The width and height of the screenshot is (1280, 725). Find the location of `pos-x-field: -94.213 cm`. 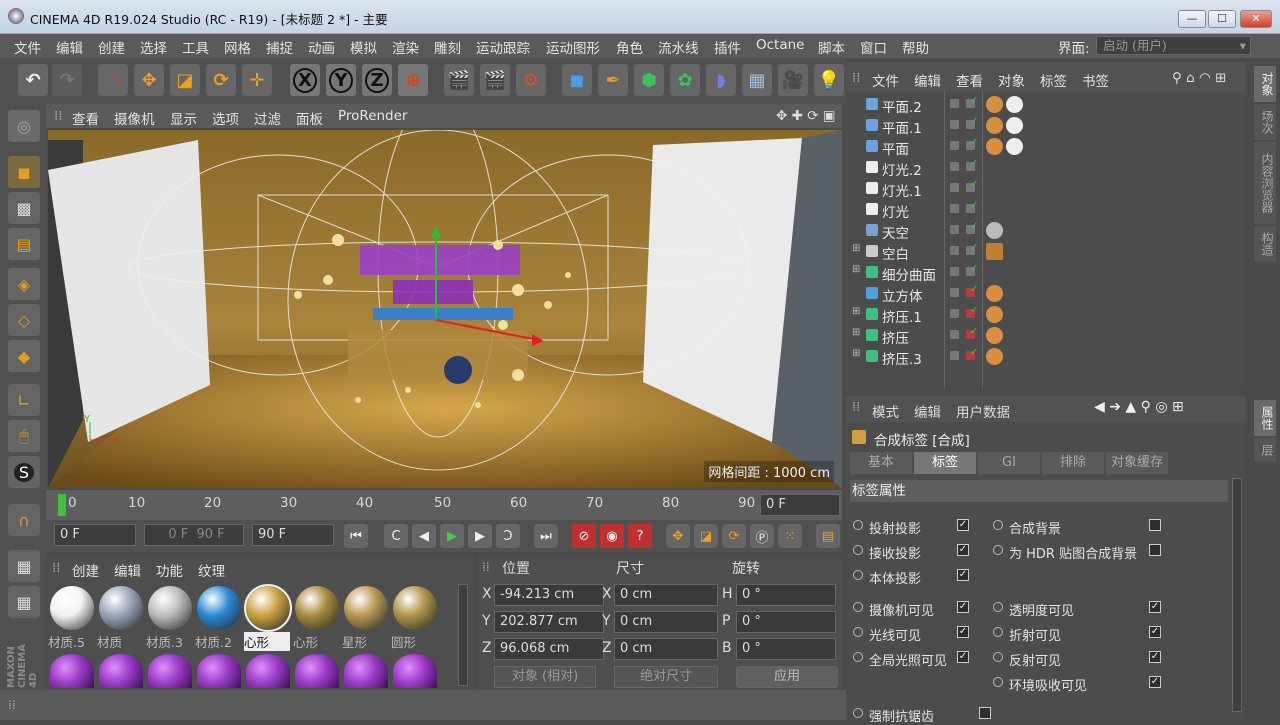

pos-x-field: -94.213 cm is located at coordinates (549, 595).